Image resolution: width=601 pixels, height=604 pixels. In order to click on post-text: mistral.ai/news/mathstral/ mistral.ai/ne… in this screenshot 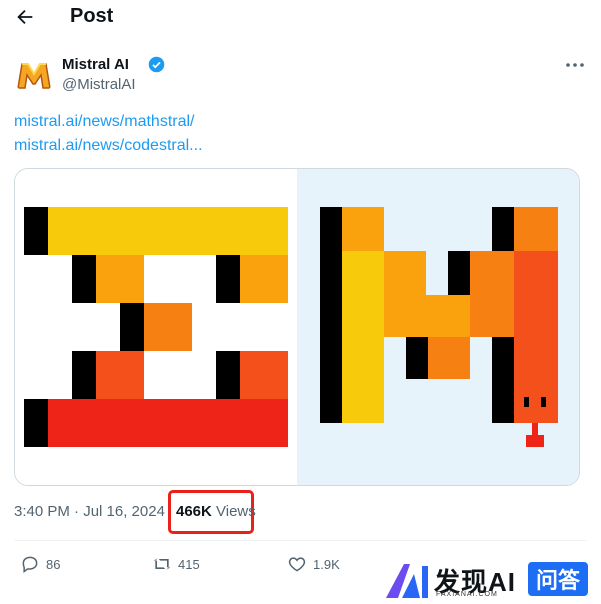, I will do `click(108, 134)`.